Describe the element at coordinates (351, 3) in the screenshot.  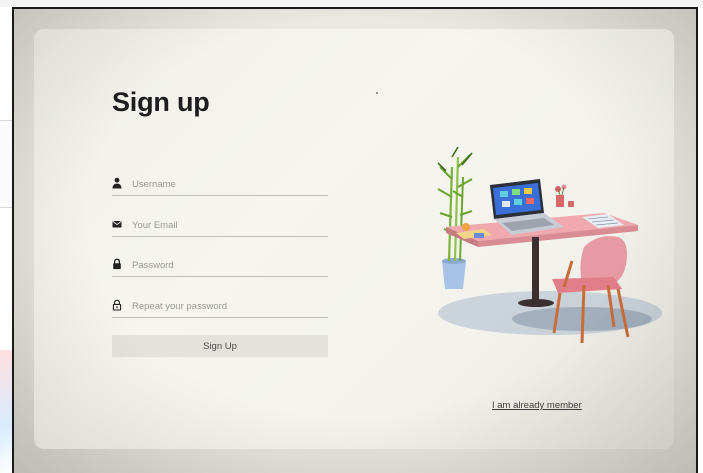
I see `page-top-strip` at that location.